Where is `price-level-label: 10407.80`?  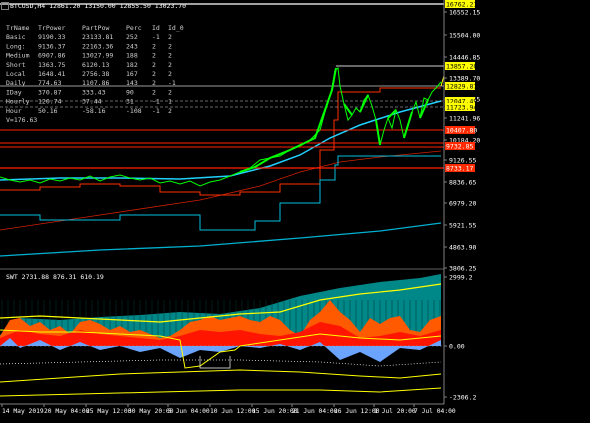 price-level-label: 10407.80 is located at coordinates (461, 131).